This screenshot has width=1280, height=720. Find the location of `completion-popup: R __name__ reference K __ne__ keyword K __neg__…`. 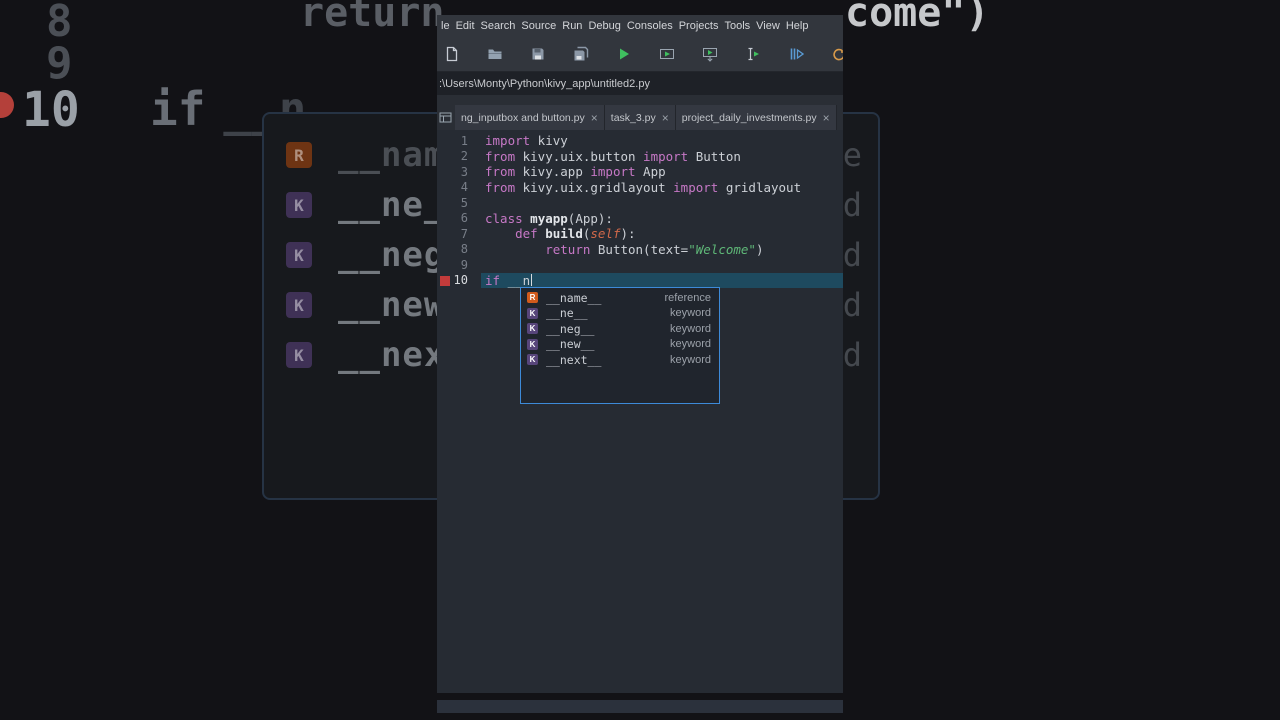

completion-popup: R __name__ reference K __ne__ keyword K __neg__… is located at coordinates (620, 345).